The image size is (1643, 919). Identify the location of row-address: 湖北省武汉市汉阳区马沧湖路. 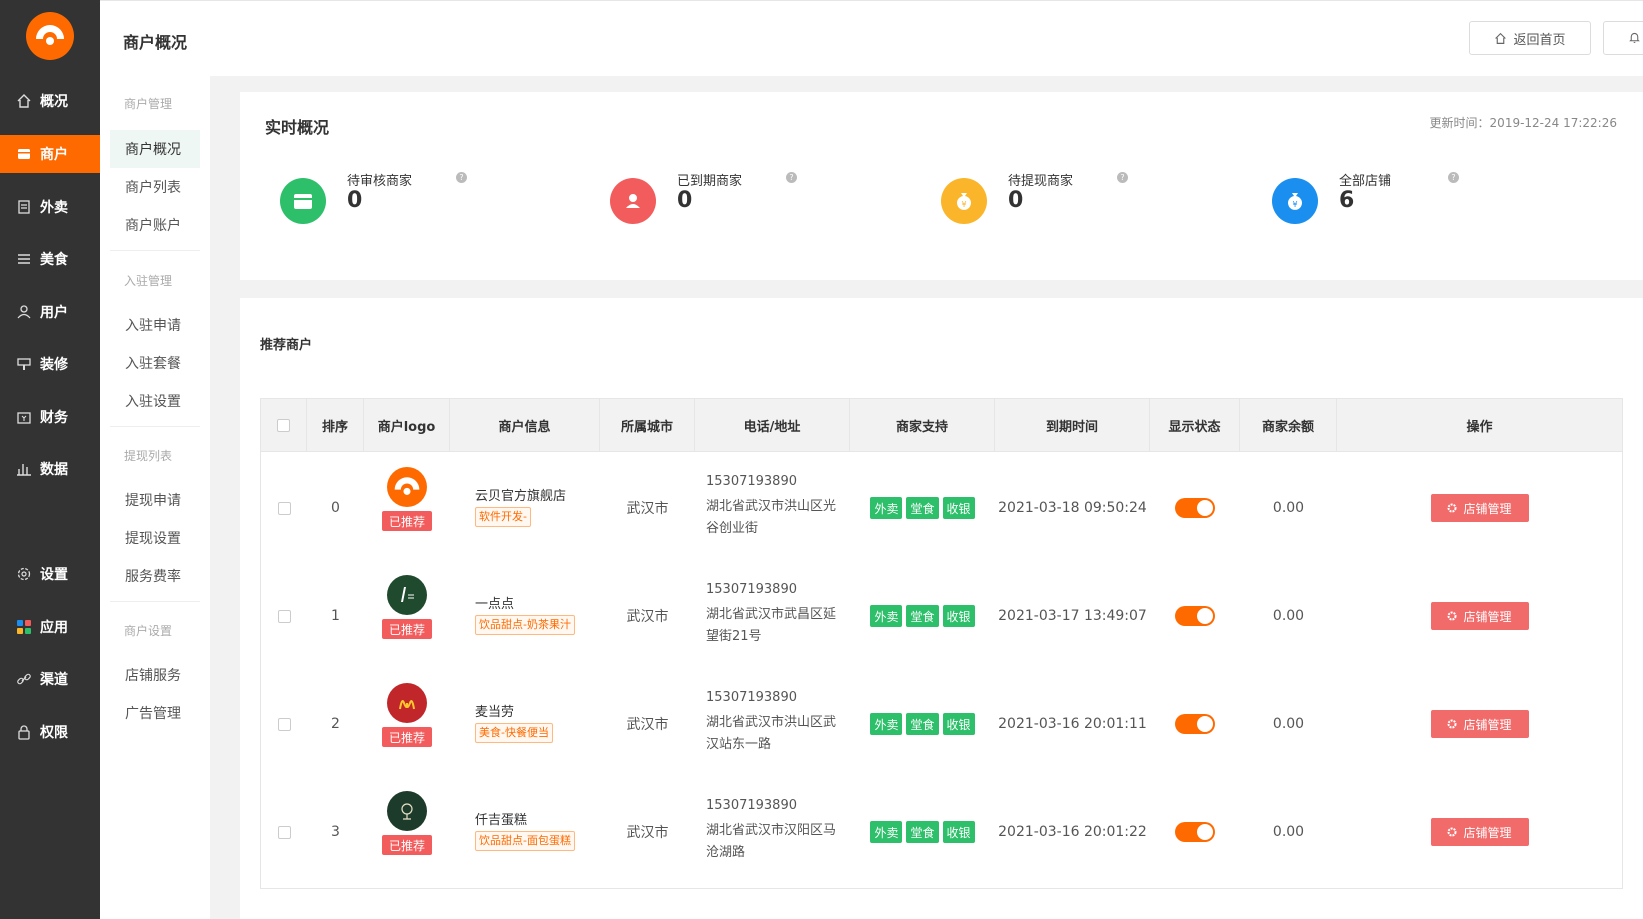
(771, 841).